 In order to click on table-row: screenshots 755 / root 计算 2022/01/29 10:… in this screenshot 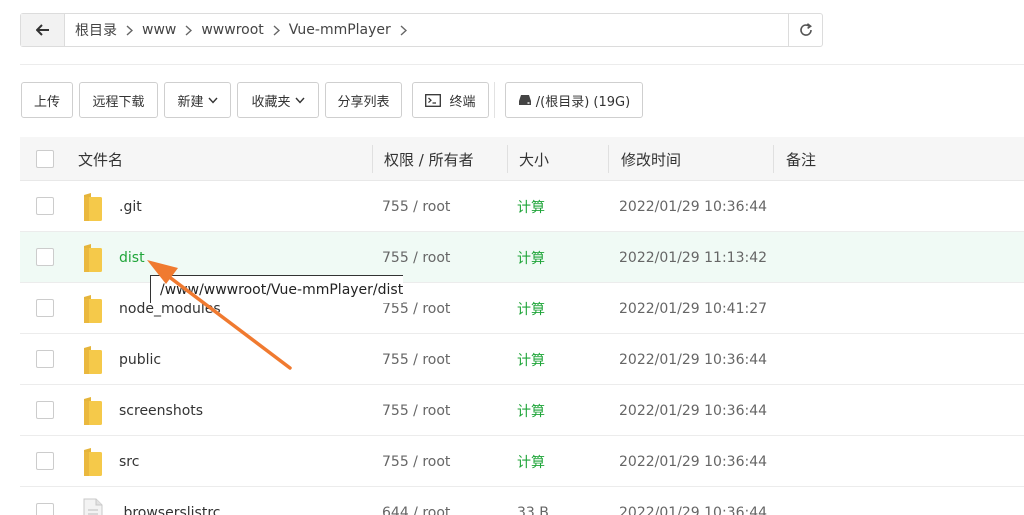, I will do `click(522, 410)`.